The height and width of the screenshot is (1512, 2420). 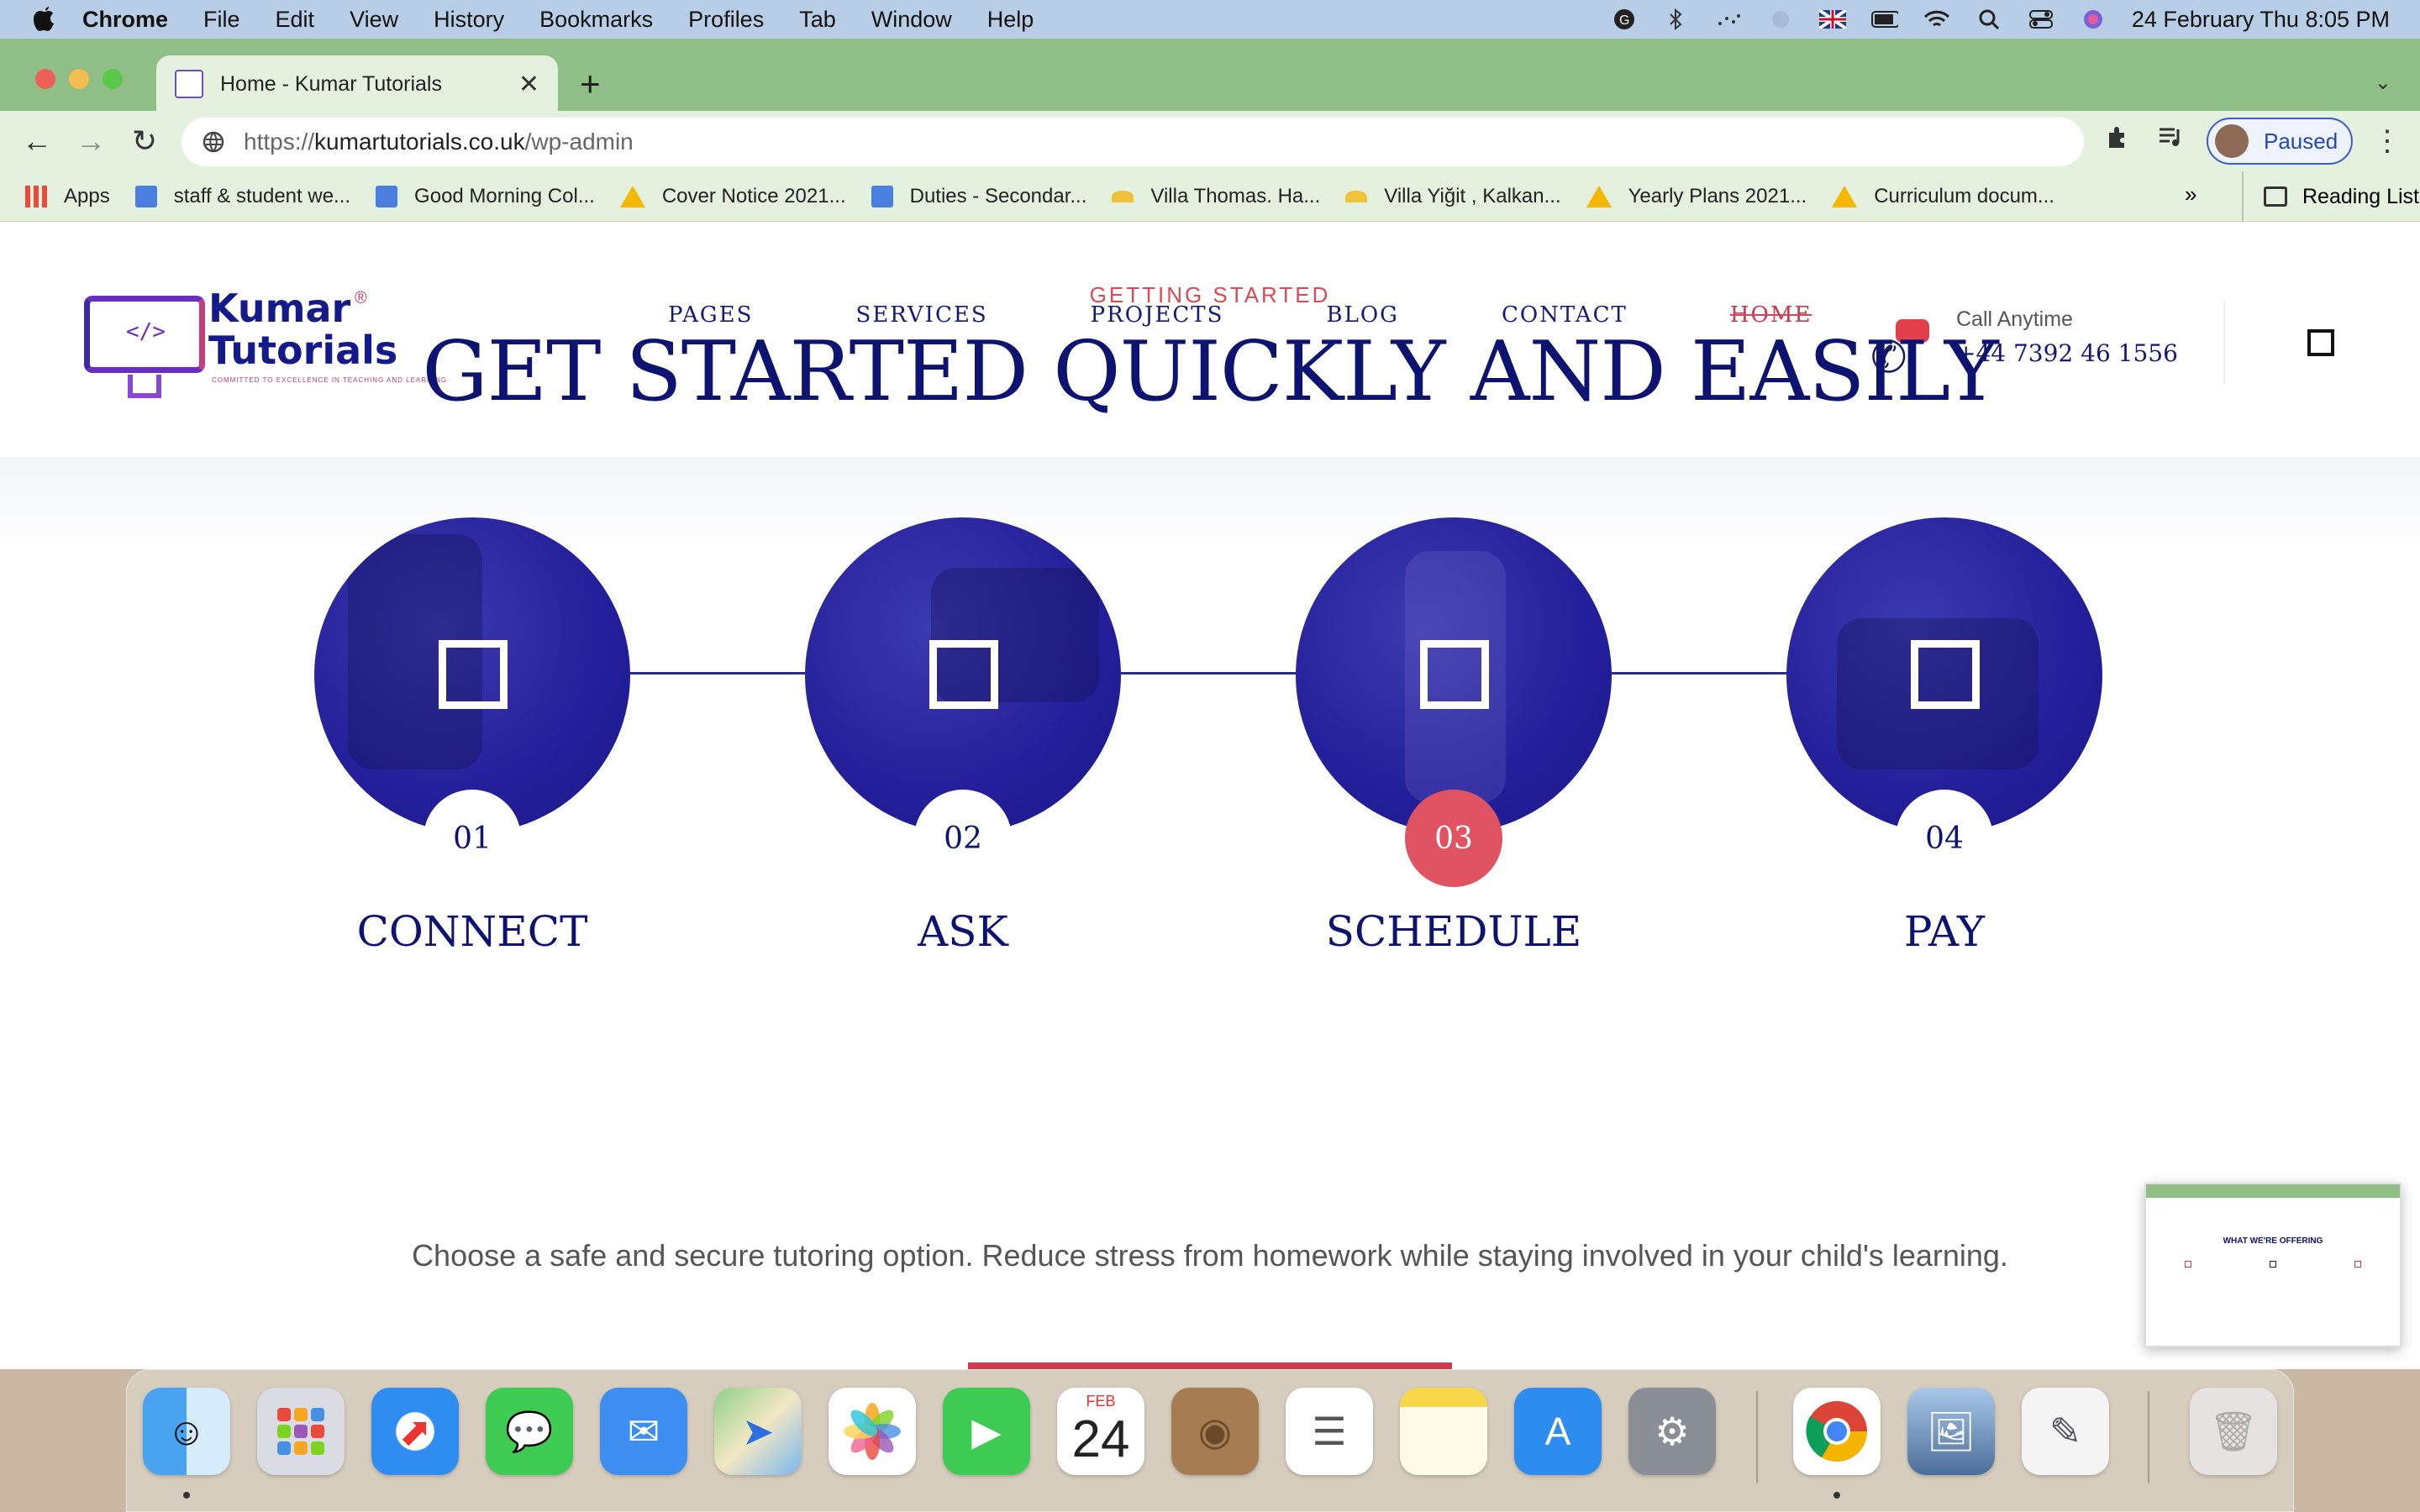 I want to click on profile-avatar, so click(x=2232, y=141).